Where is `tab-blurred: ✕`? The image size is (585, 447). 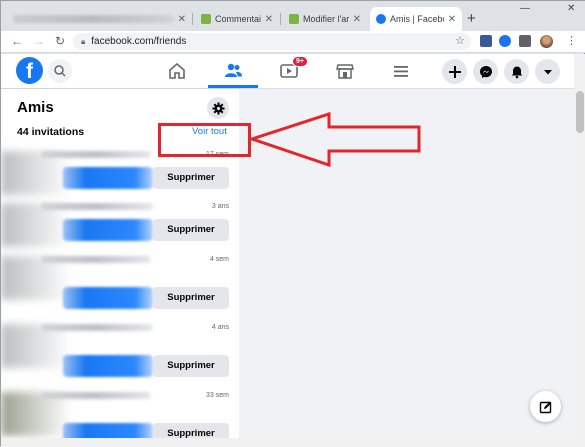 tab-blurred: ✕ is located at coordinates (99, 19).